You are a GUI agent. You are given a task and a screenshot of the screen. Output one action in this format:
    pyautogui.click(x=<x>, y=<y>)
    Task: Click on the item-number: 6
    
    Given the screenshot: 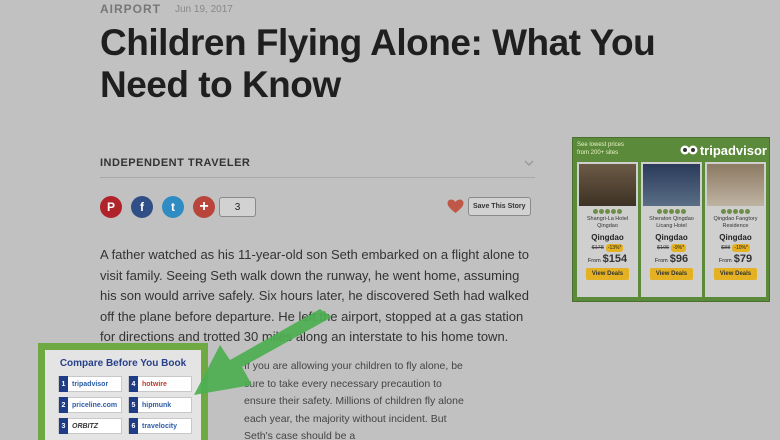 What is the action you would take?
    pyautogui.click(x=133, y=426)
    